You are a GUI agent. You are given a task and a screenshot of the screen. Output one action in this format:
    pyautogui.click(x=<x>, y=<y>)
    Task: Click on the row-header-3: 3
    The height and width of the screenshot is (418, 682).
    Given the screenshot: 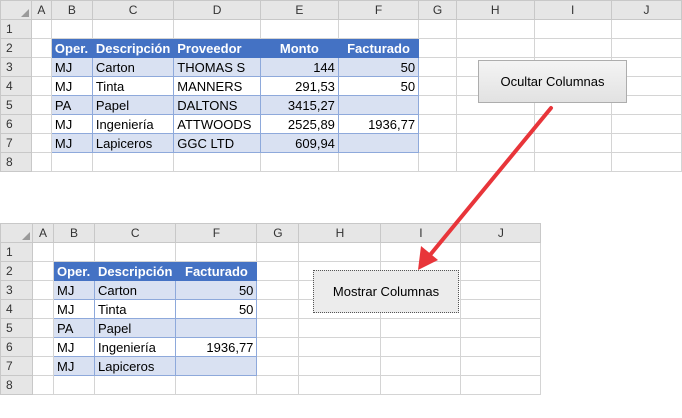 What is the action you would take?
    pyautogui.click(x=16, y=290)
    